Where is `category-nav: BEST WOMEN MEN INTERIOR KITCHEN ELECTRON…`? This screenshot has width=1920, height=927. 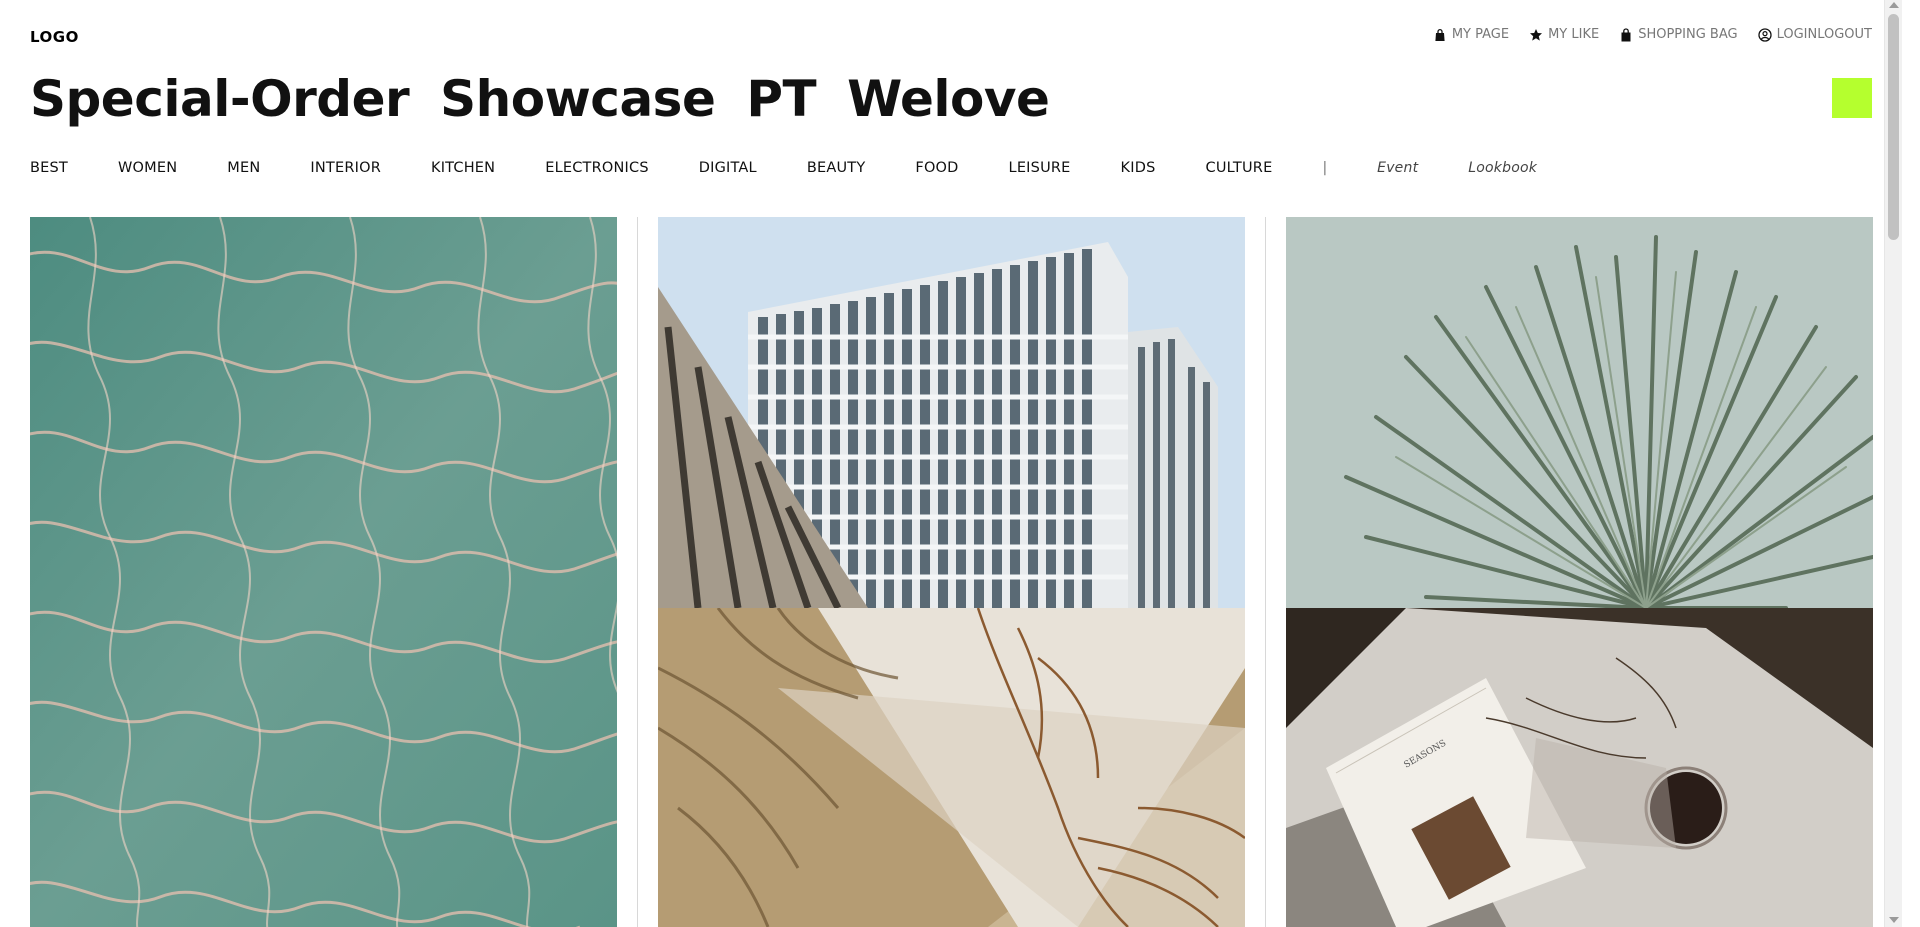 category-nav: BEST WOMEN MEN INTERIOR KITCHEN ELECTRON… is located at coordinates (808, 168).